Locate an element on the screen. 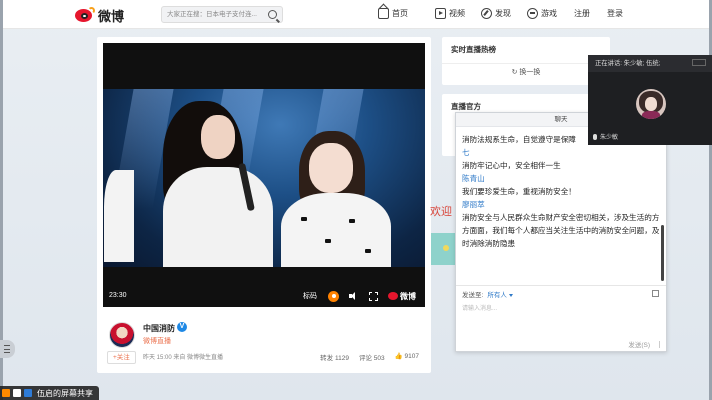 This screenshot has height=400, width=712. volume-button is located at coordinates (354, 296).